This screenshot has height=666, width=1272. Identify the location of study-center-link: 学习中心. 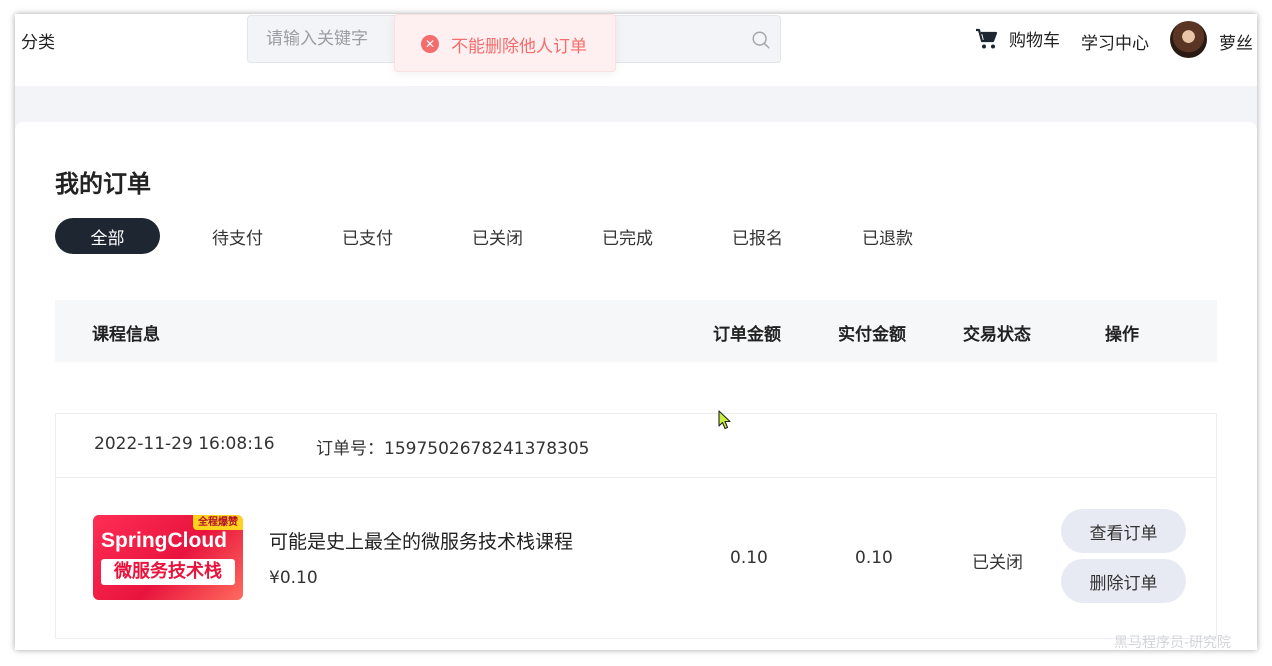
(1115, 41).